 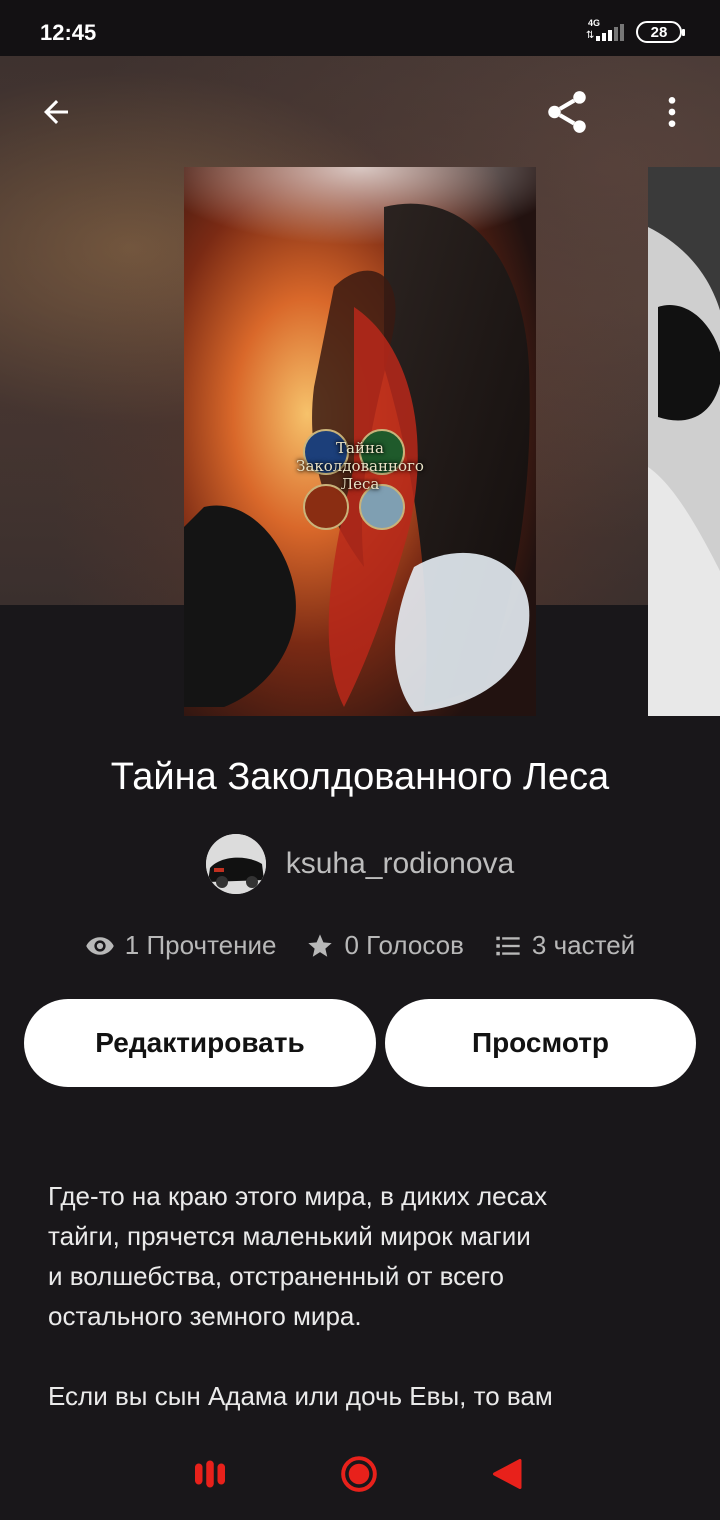 I want to click on top-nav, so click(x=360, y=111).